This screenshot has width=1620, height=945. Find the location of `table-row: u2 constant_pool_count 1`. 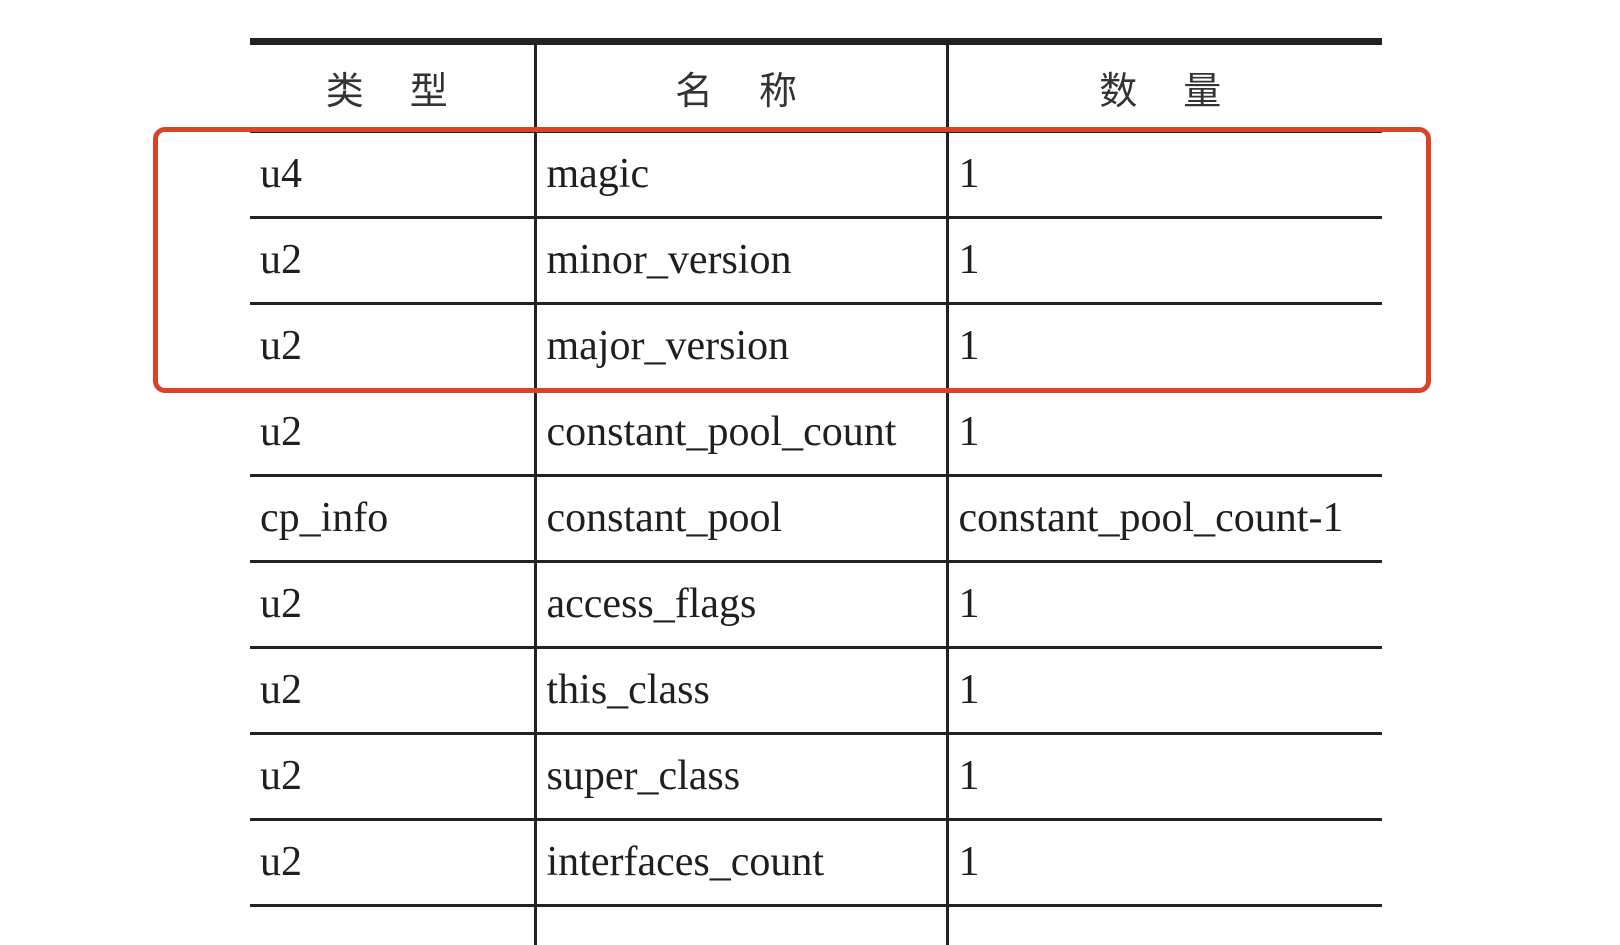

table-row: u2 constant_pool_count 1 is located at coordinates (816, 433).